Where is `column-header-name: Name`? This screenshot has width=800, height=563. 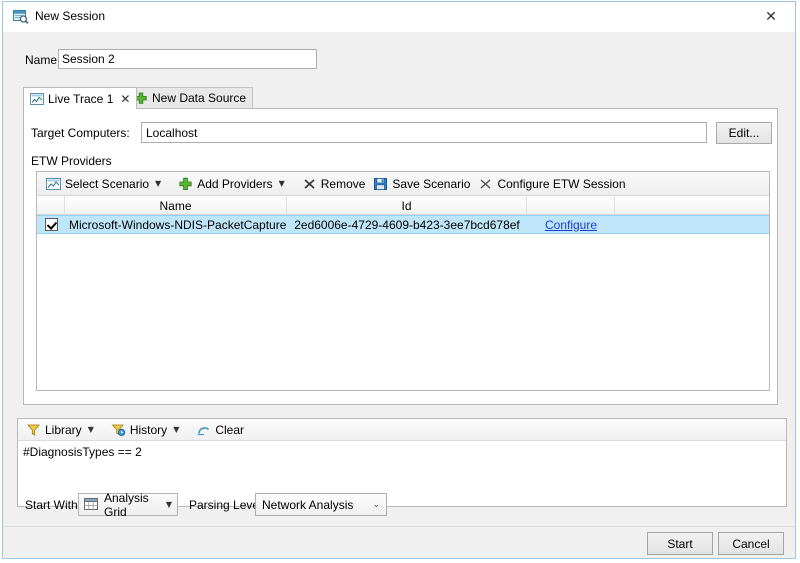
column-header-name: Name is located at coordinates (176, 205).